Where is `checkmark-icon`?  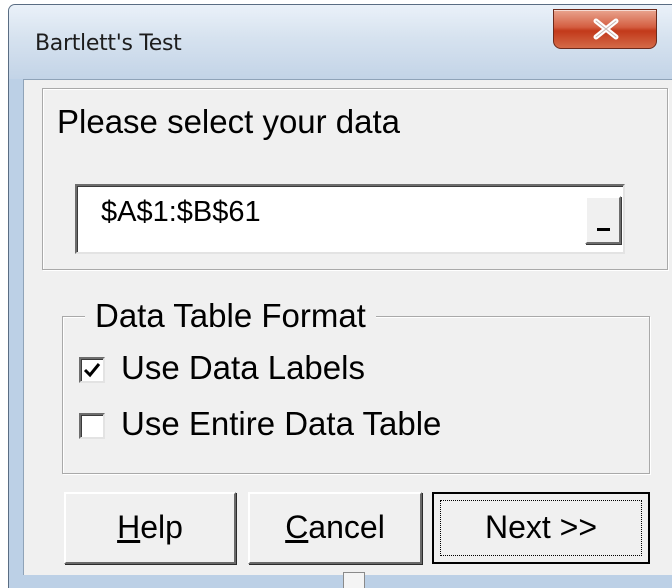 checkmark-icon is located at coordinates (92, 370).